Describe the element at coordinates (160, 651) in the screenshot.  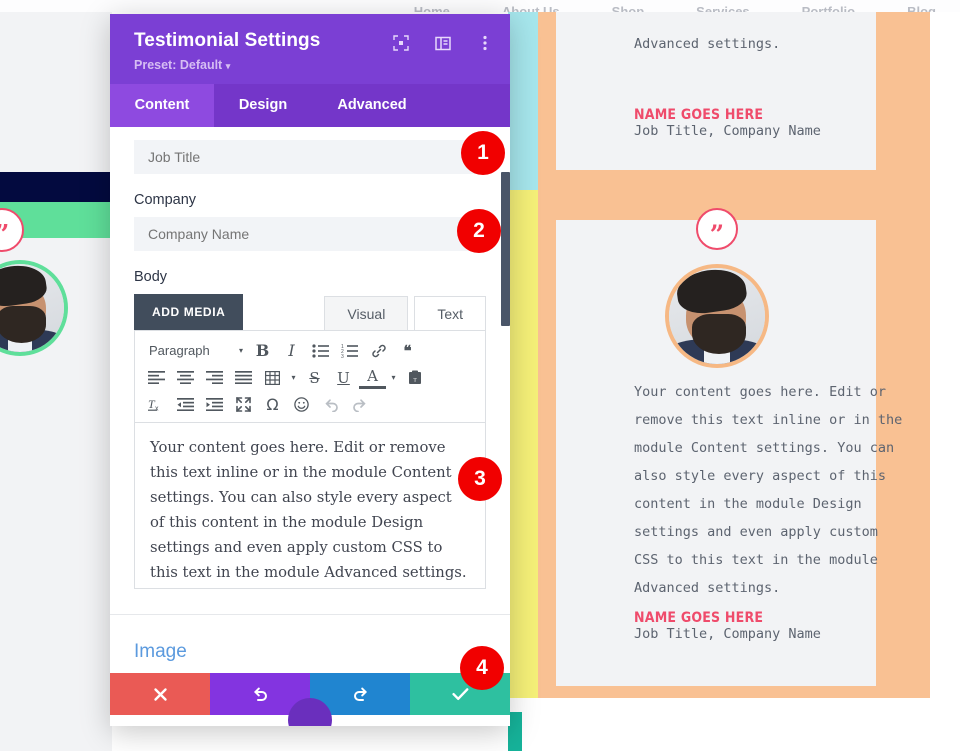
I see `image-section-title: Image` at that location.